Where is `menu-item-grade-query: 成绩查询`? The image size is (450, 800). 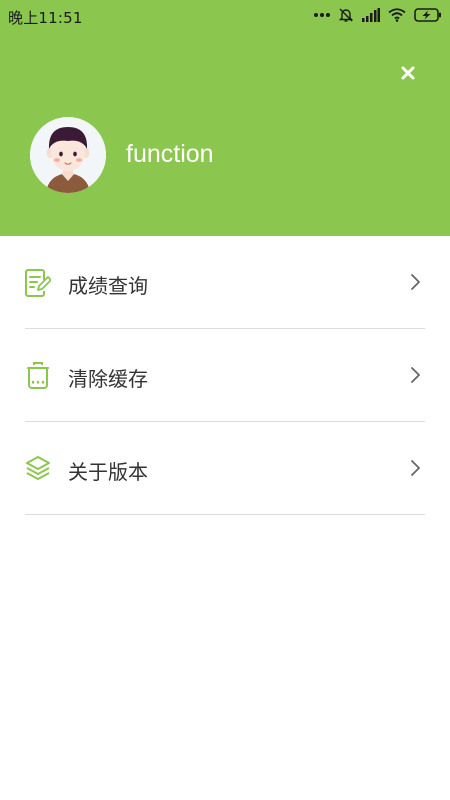 menu-item-grade-query: 成绩查询 is located at coordinates (225, 282).